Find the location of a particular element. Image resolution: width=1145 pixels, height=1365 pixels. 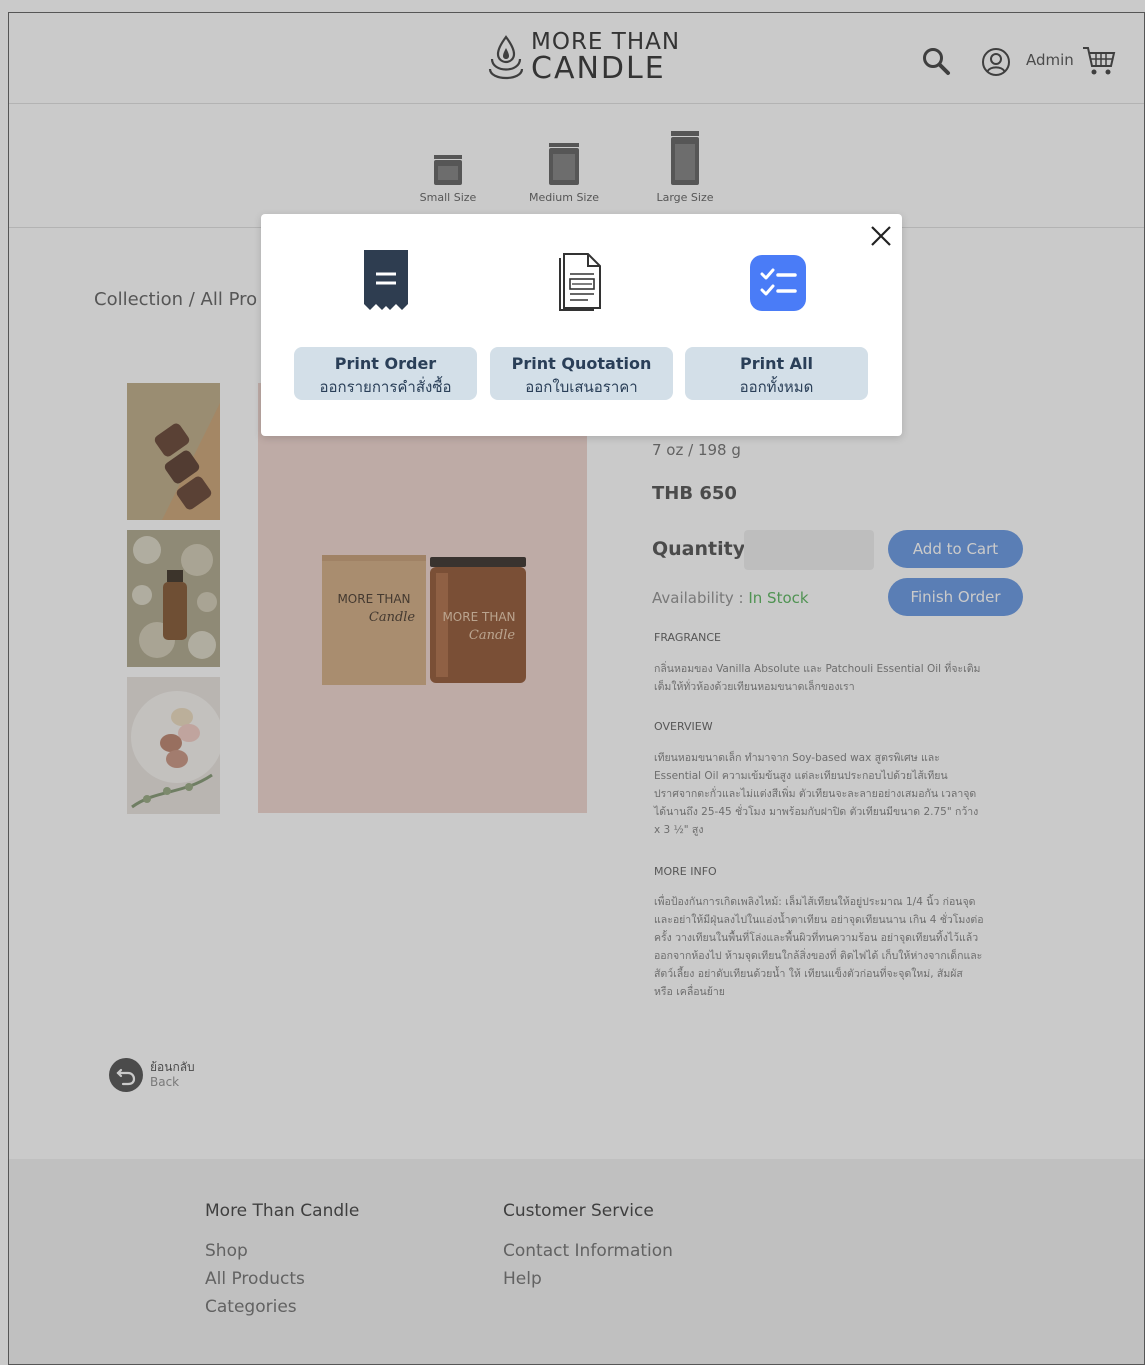

print-order-label: Print Order is located at coordinates (385, 363).